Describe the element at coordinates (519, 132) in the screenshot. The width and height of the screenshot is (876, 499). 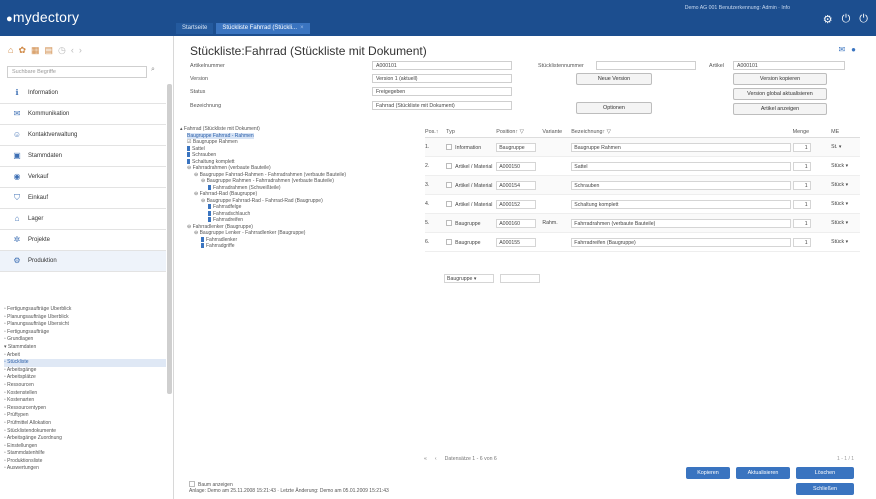
I see `col-position: Position↑ ▽` at that location.